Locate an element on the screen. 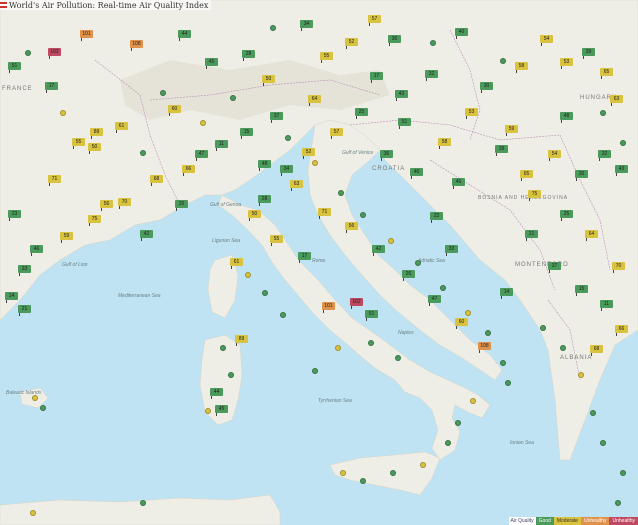 The width and height of the screenshot is (638, 525). aqi-station-marker: 101 is located at coordinates (328, 307).